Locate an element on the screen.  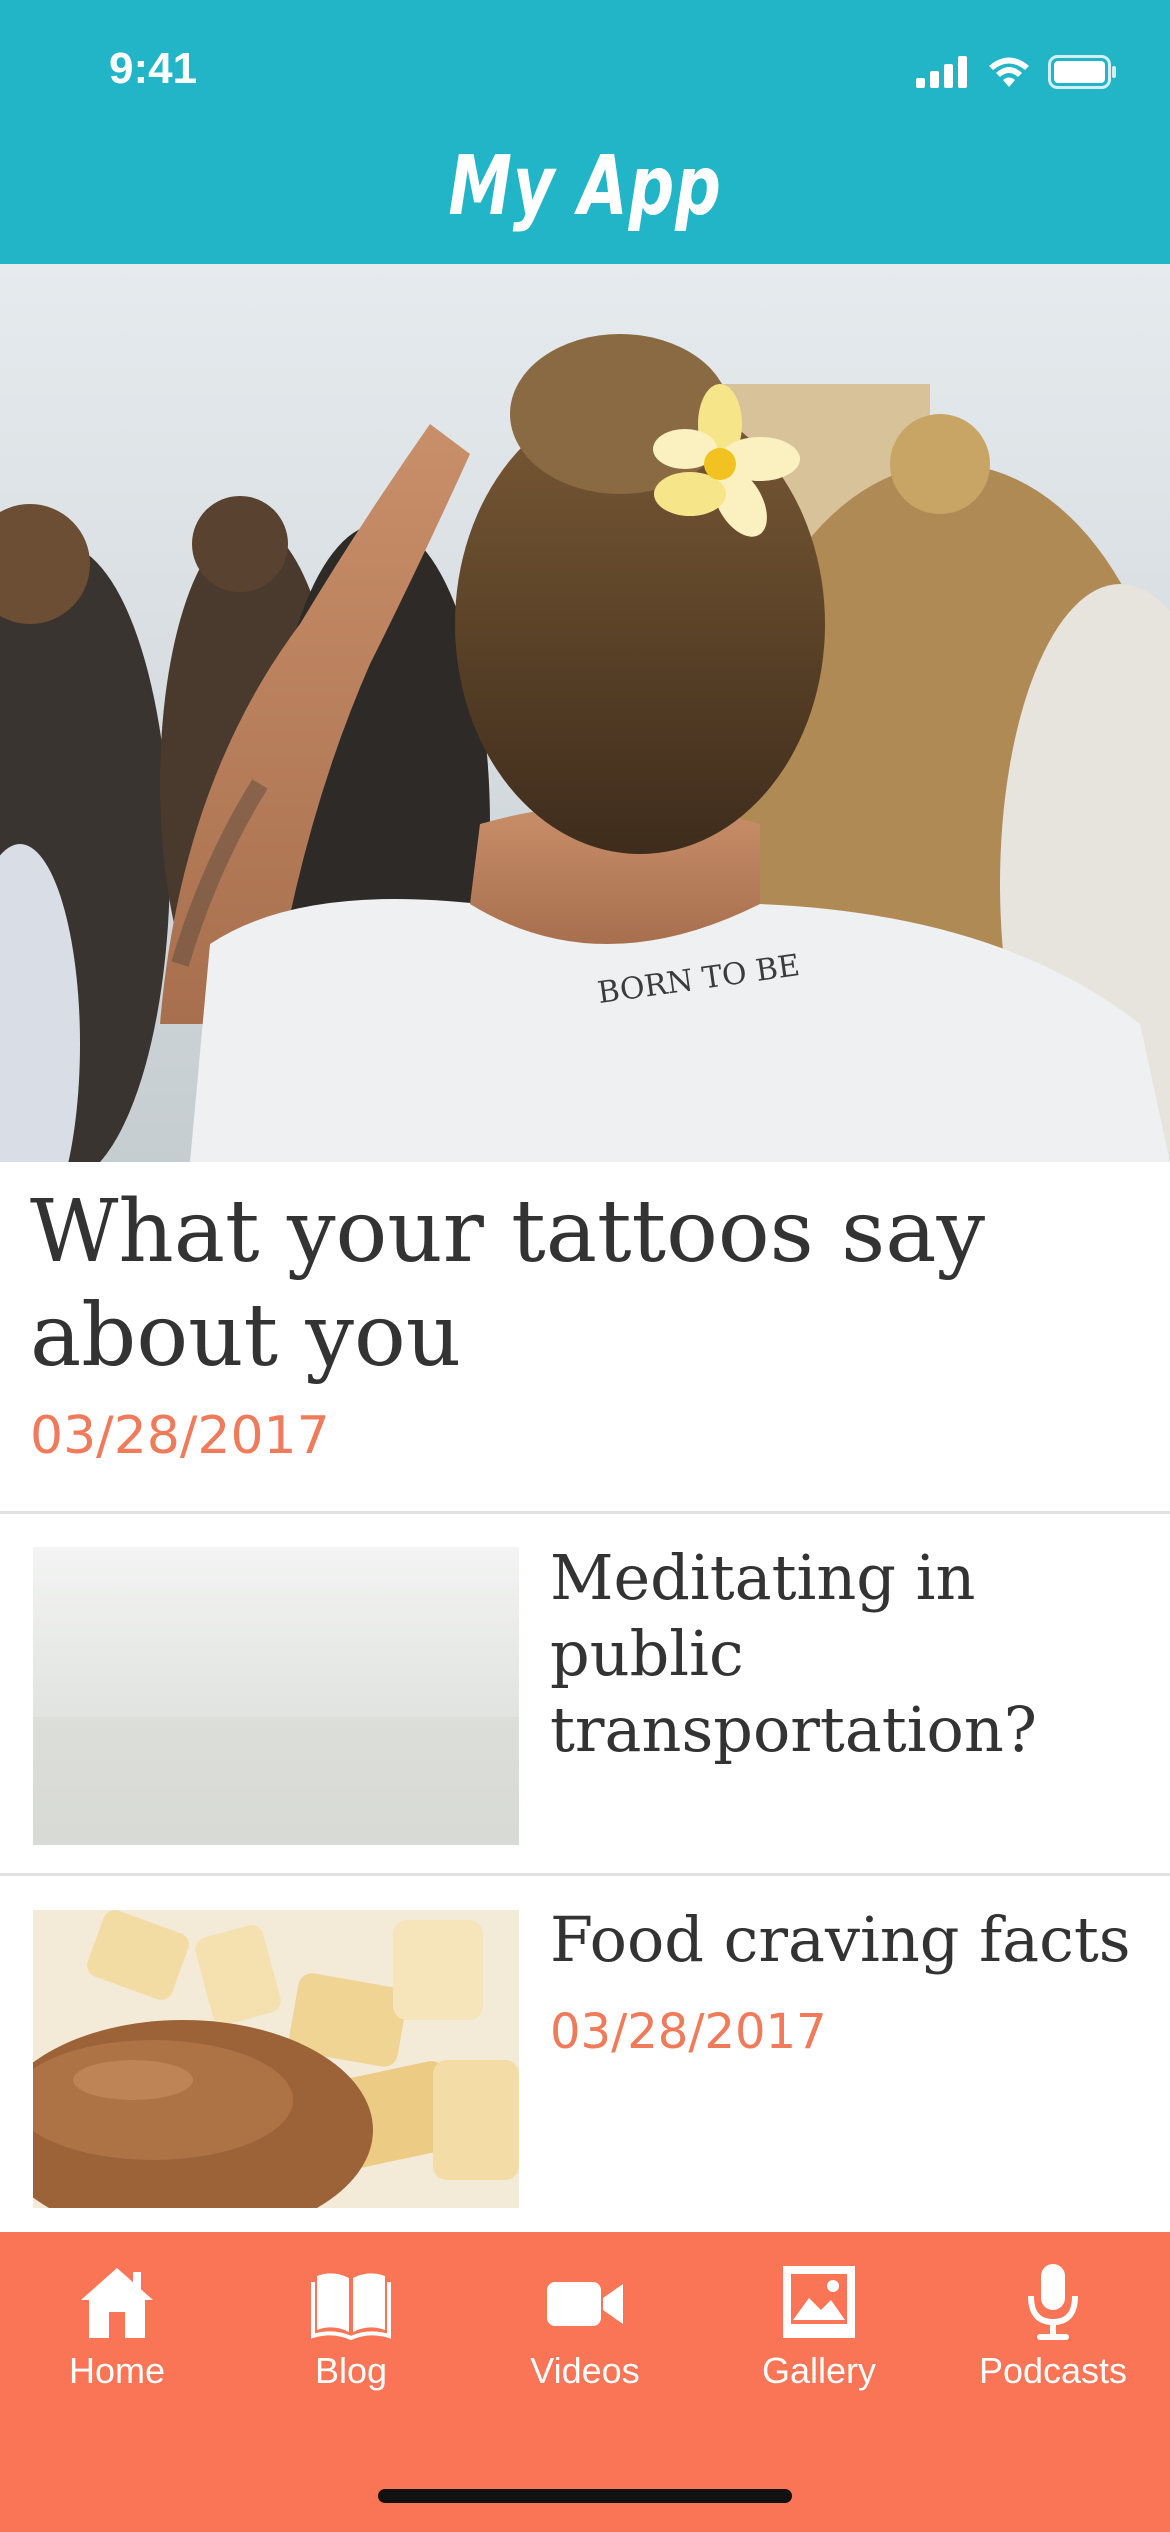
featured-article-date: 03/28/2017 is located at coordinates (180, 1436).